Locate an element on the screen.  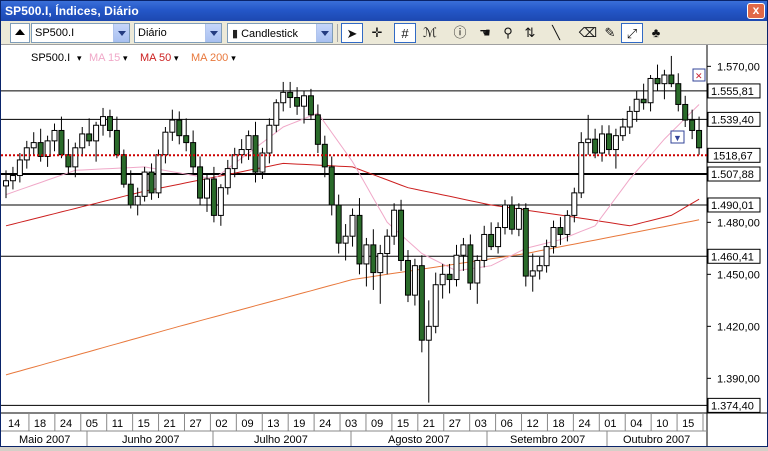
close-button: x is located at coordinates (756, 11).